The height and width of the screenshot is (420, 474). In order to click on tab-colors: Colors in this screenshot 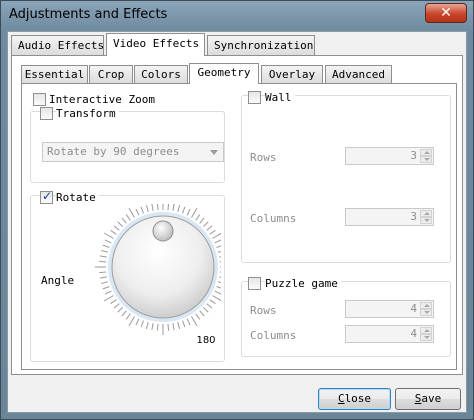, I will do `click(161, 74)`.